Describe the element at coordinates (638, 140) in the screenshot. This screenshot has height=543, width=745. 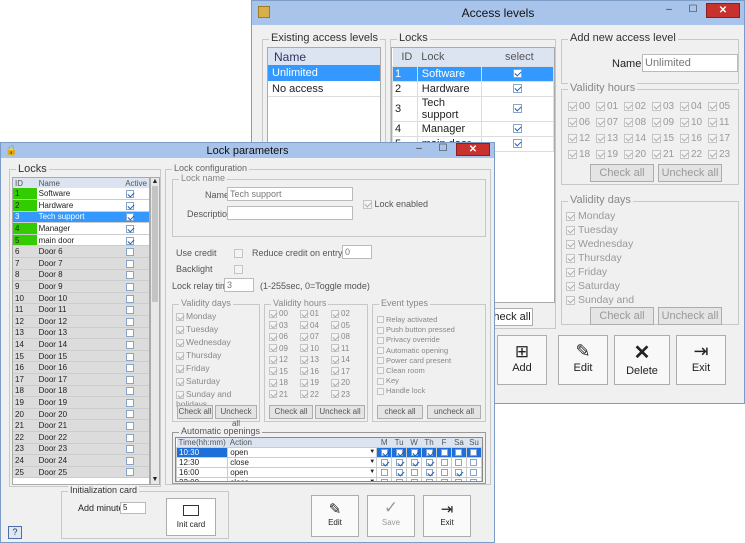
I see `hour-checkbox: 14` at that location.